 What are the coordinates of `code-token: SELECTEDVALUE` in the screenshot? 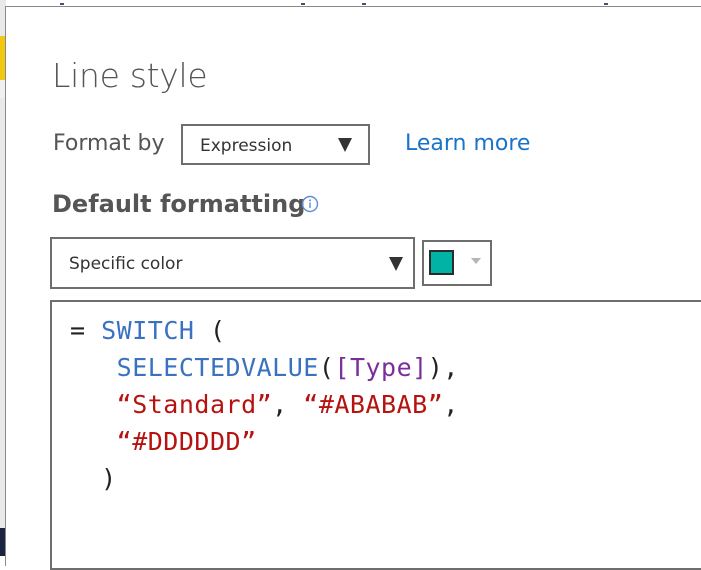 It's located at (217, 367).